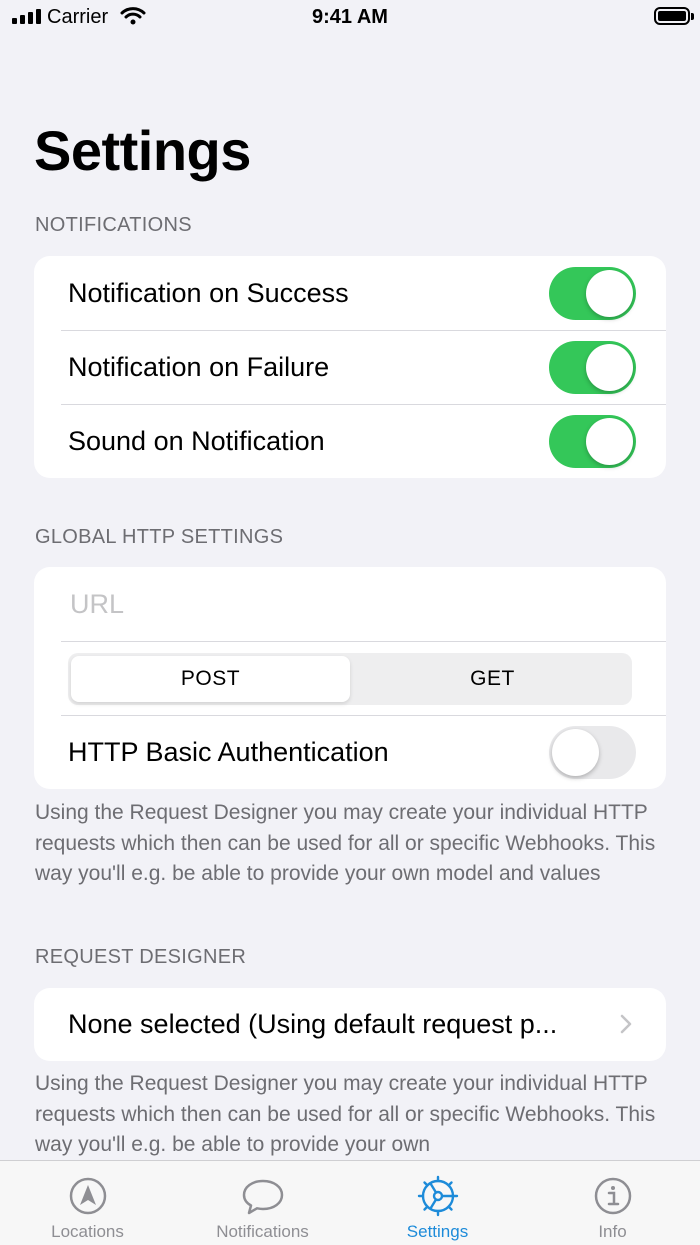 Image resolution: width=700 pixels, height=1245 pixels. I want to click on tab-settings: Settings, so click(437, 1203).